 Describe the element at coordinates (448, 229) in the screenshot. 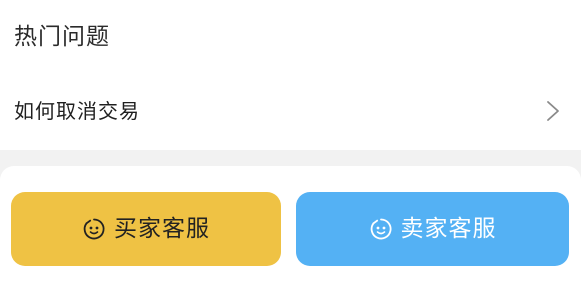

I see `seller-service-label: 卖家客服` at that location.